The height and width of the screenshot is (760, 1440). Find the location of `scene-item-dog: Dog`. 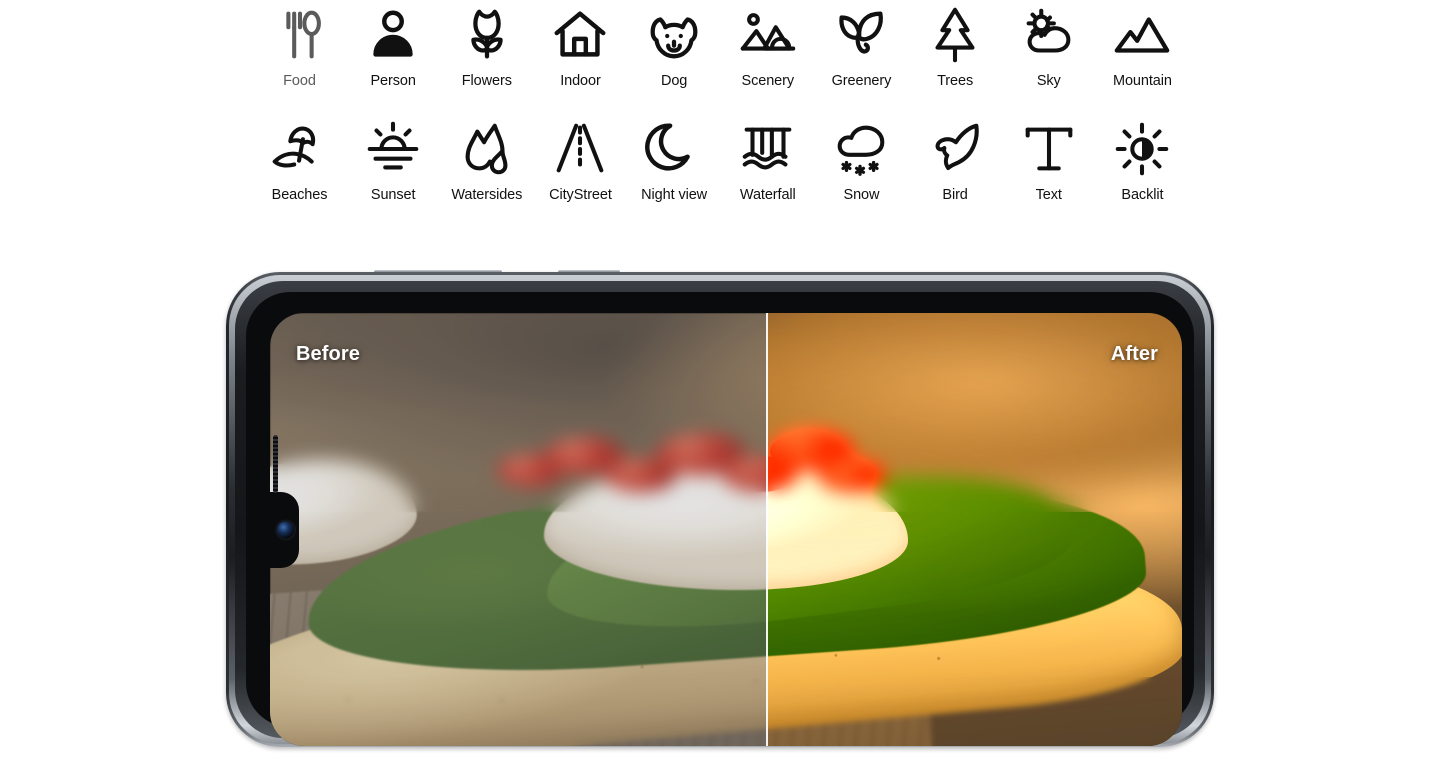

scene-item-dog: Dog is located at coordinates (674, 47).